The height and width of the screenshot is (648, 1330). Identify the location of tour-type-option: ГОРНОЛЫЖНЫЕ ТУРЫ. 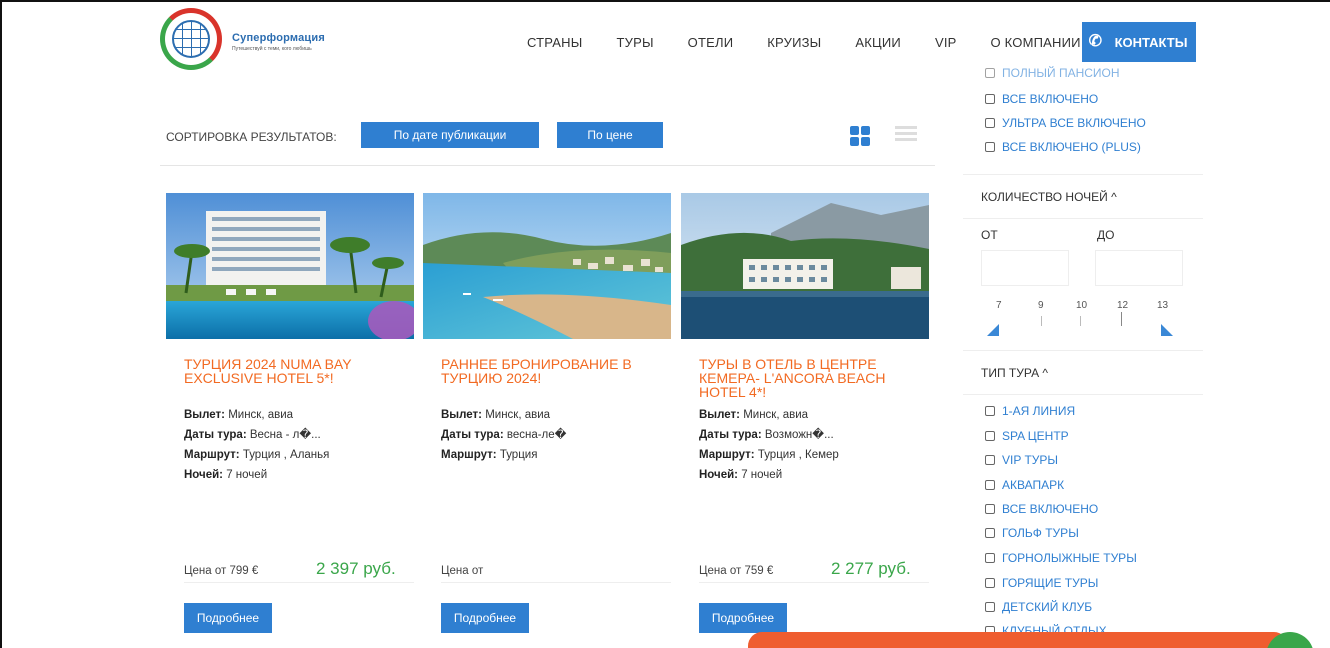
(1061, 558).